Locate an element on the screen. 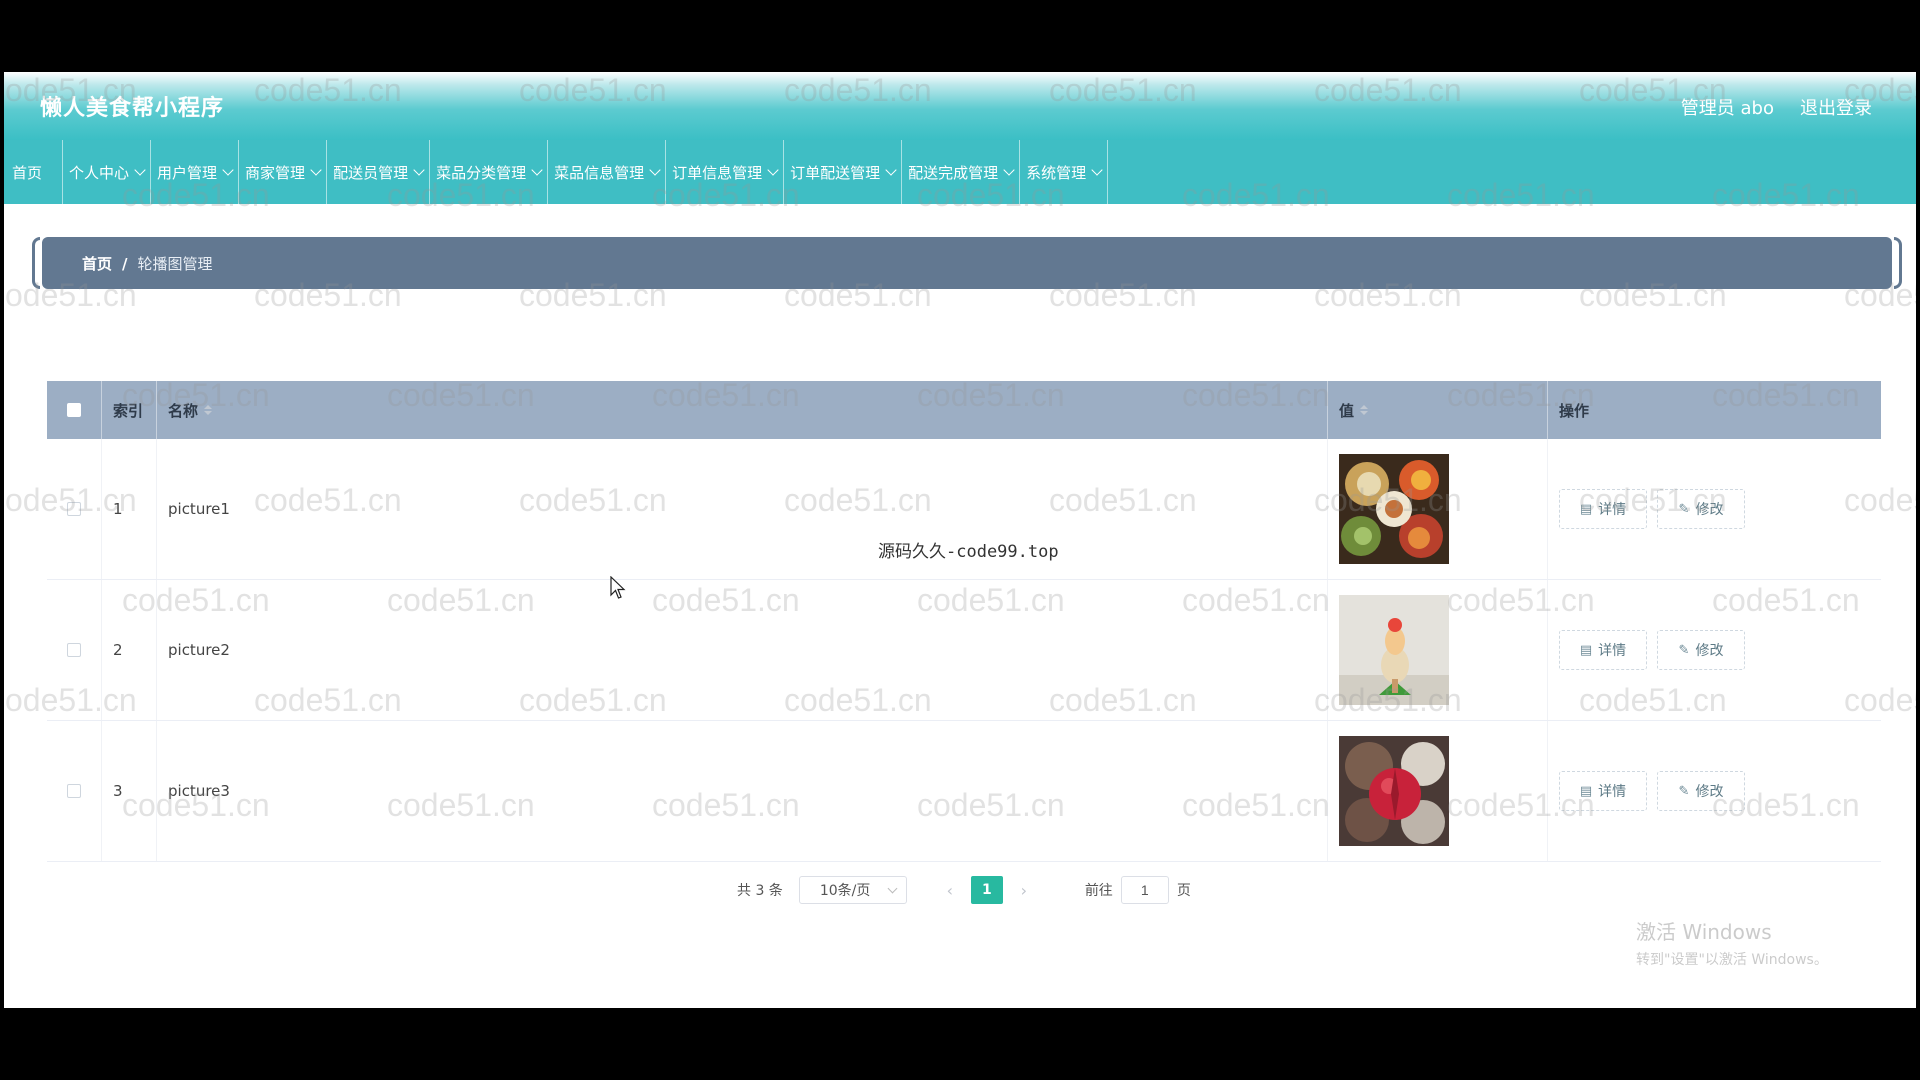  admin-user-label: 管理员 abo is located at coordinates (1727, 108).